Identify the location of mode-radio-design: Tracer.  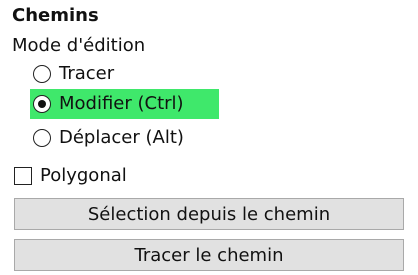
(73, 74).